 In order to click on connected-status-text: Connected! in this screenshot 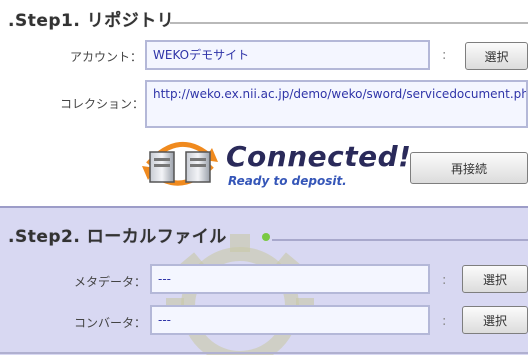, I will do `click(319, 156)`.